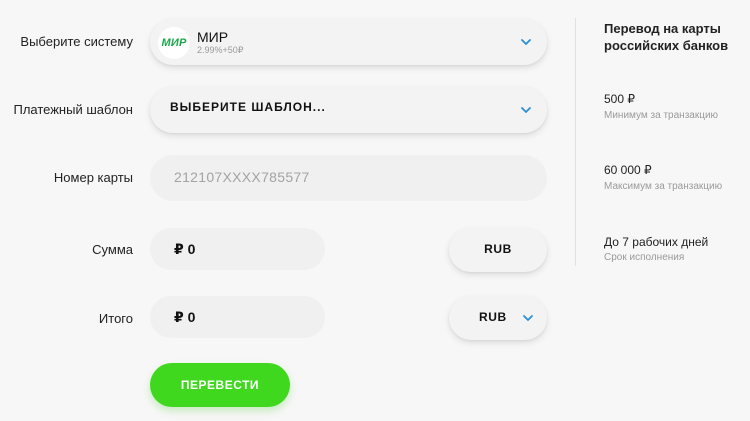  I want to click on mir-logo-text: МИР, so click(174, 43).